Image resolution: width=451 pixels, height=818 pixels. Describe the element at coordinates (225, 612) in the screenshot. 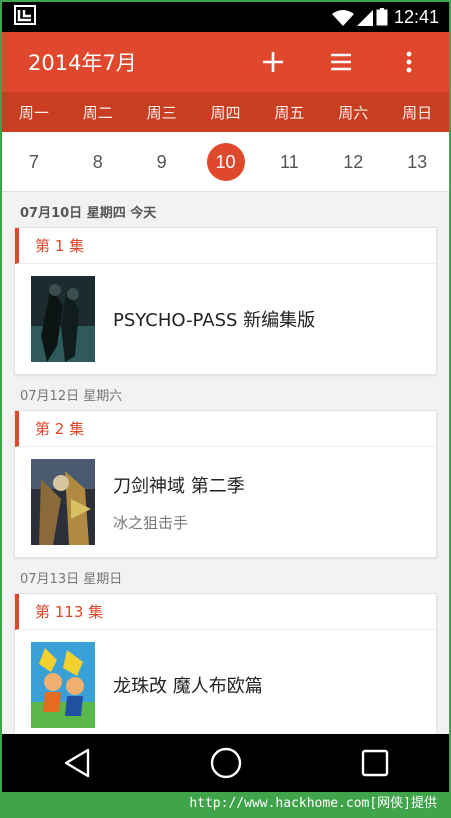

I see `episode-label: 第 113 集` at that location.